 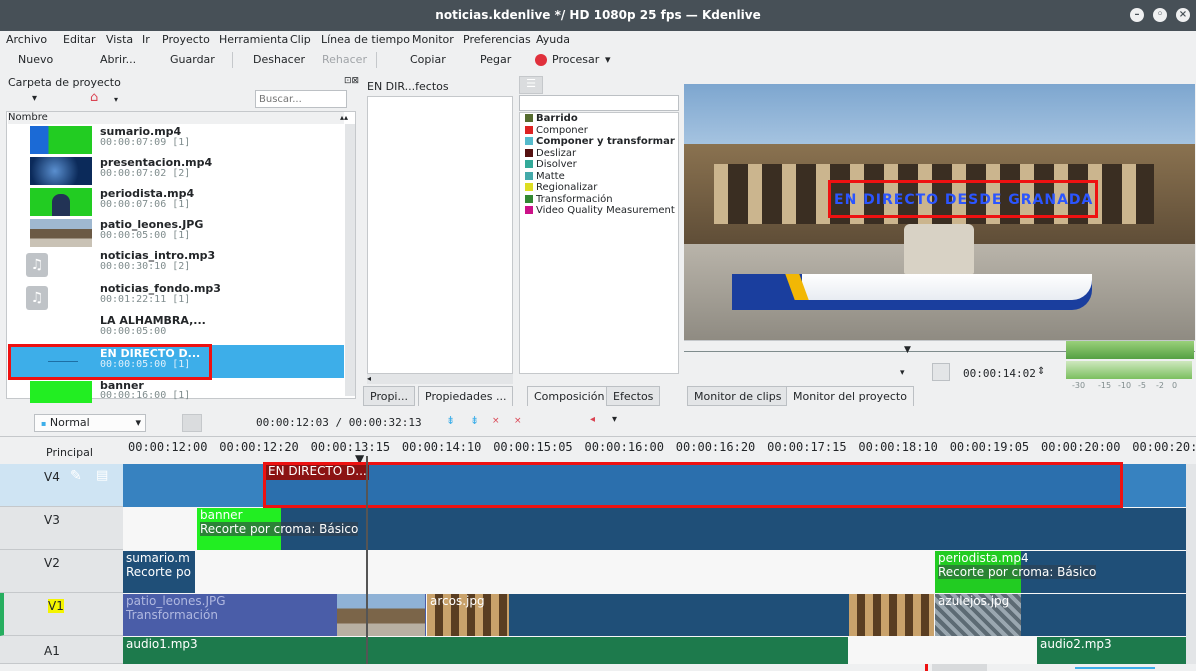 I want to click on timeline-position: 00:00:12:03 / 00:00:32:13, so click(x=339, y=422).